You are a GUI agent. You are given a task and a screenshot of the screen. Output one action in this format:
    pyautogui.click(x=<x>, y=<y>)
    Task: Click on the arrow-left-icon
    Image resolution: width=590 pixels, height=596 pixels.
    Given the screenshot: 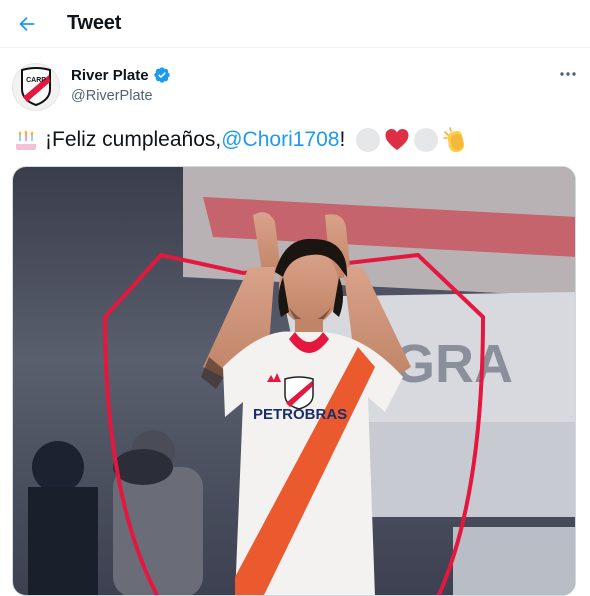 What is the action you would take?
    pyautogui.click(x=27, y=24)
    